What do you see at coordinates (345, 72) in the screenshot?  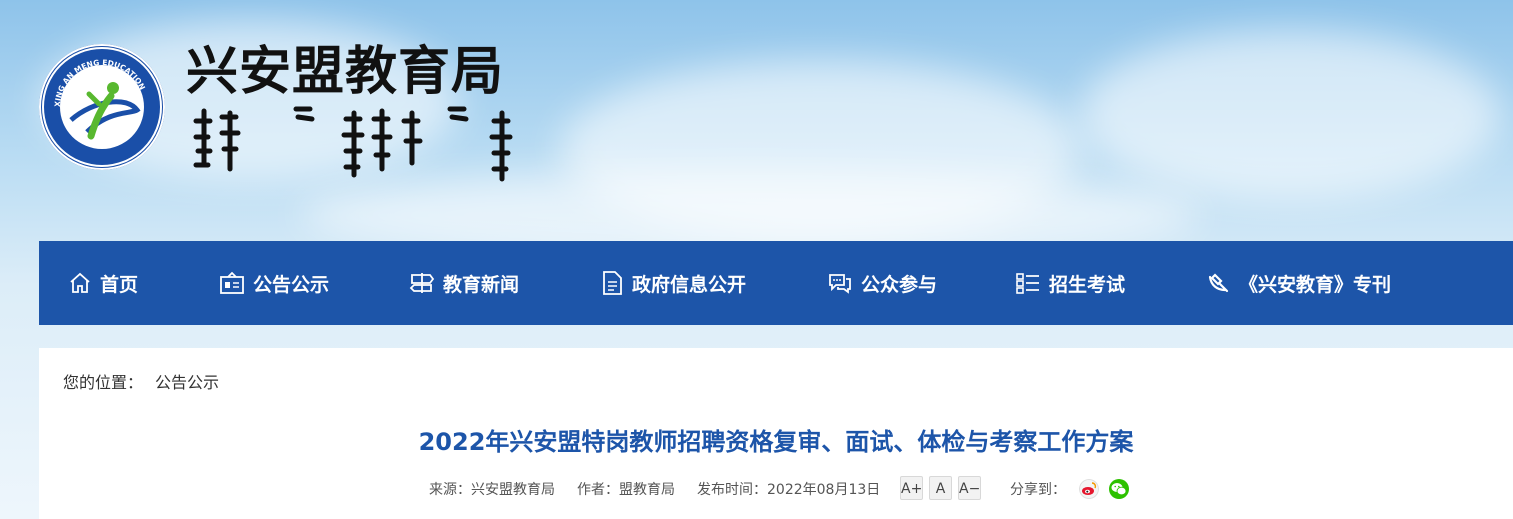 I see `site-title: 兴安盟教育局` at bounding box center [345, 72].